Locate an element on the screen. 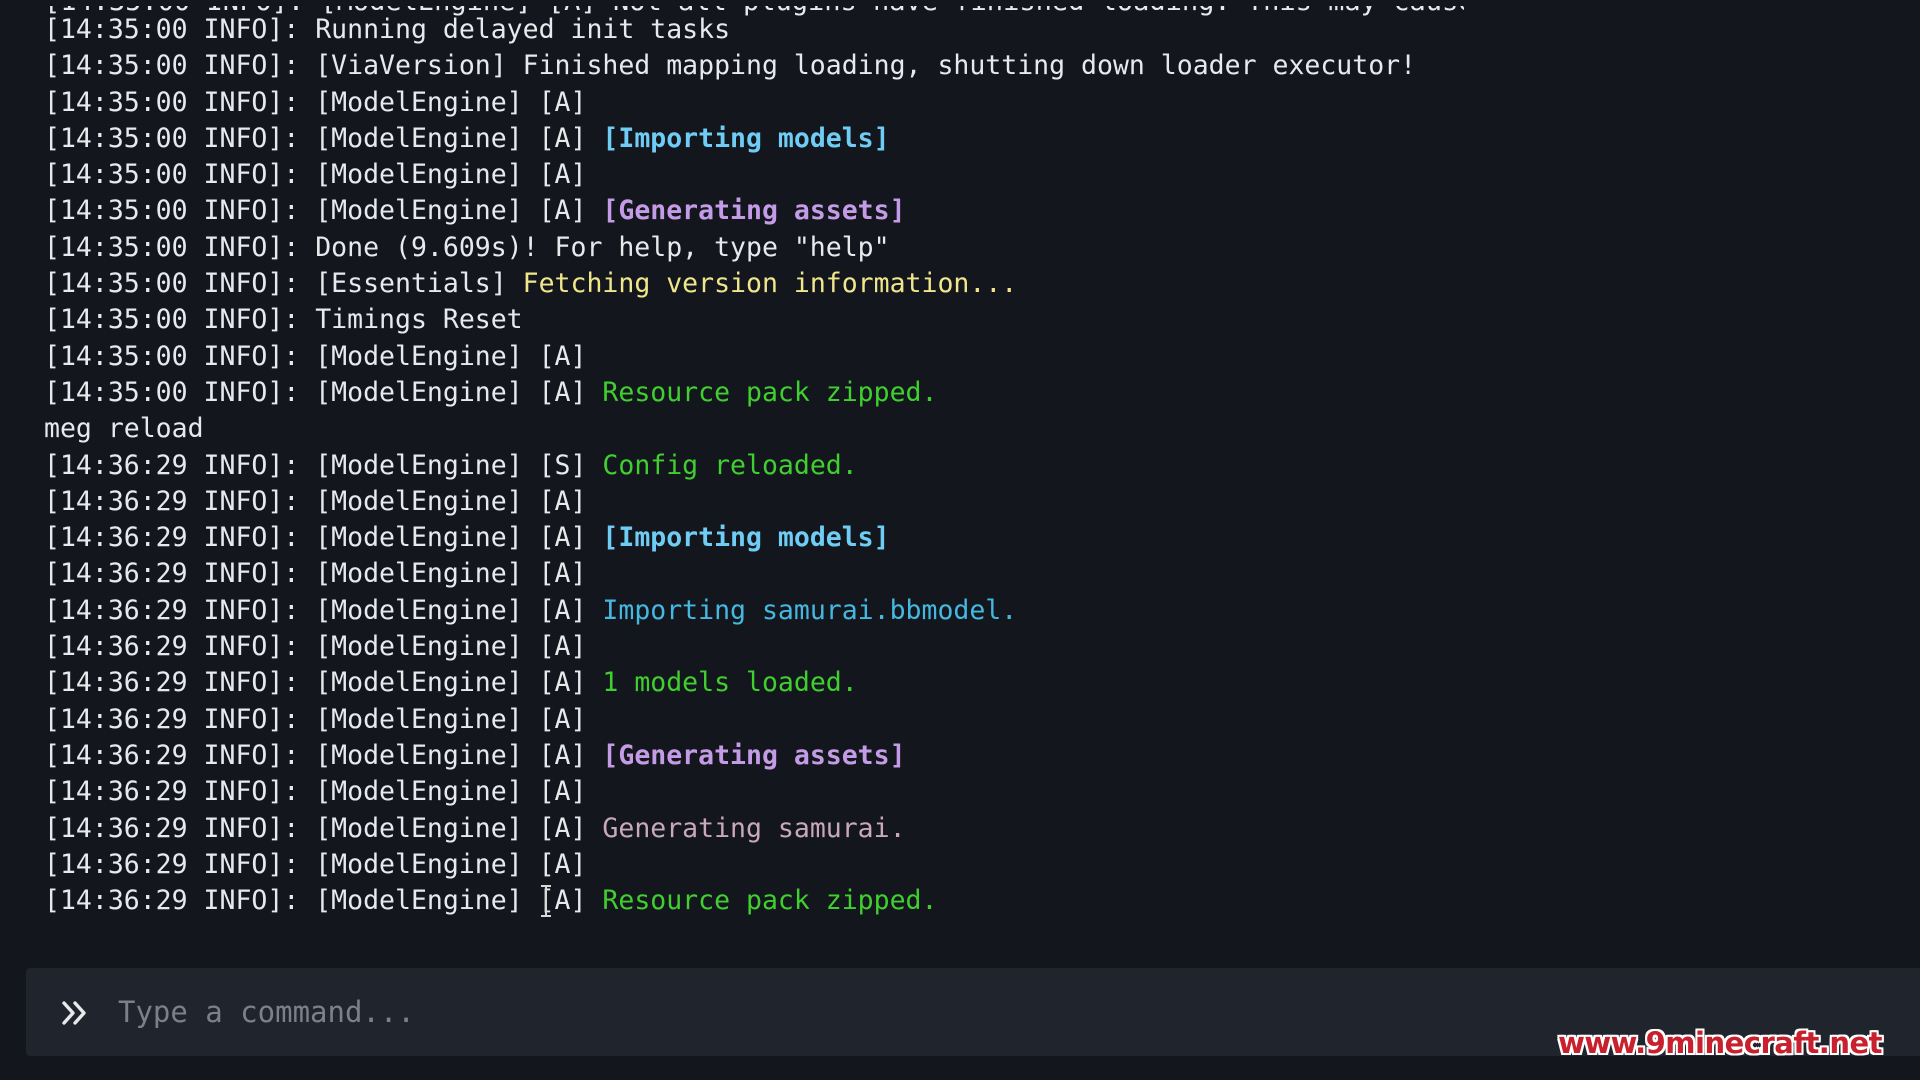 Image resolution: width=1920 pixels, height=1080 pixels. console-line-segment: Config reloaded. is located at coordinates (730, 465).